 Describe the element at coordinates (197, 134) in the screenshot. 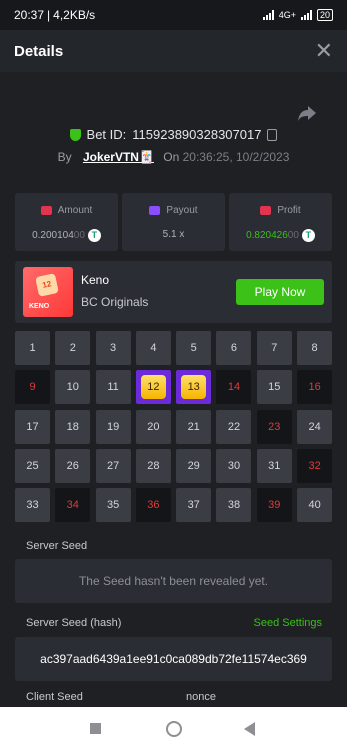

I see `bet-id-value: 115923890328307017` at that location.